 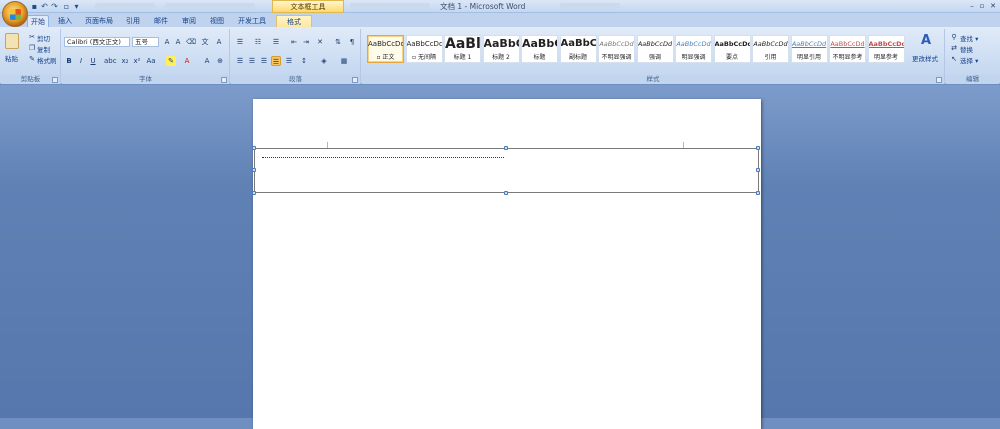 What do you see at coordinates (966, 49) in the screenshot?
I see `replace-button: 替换` at bounding box center [966, 49].